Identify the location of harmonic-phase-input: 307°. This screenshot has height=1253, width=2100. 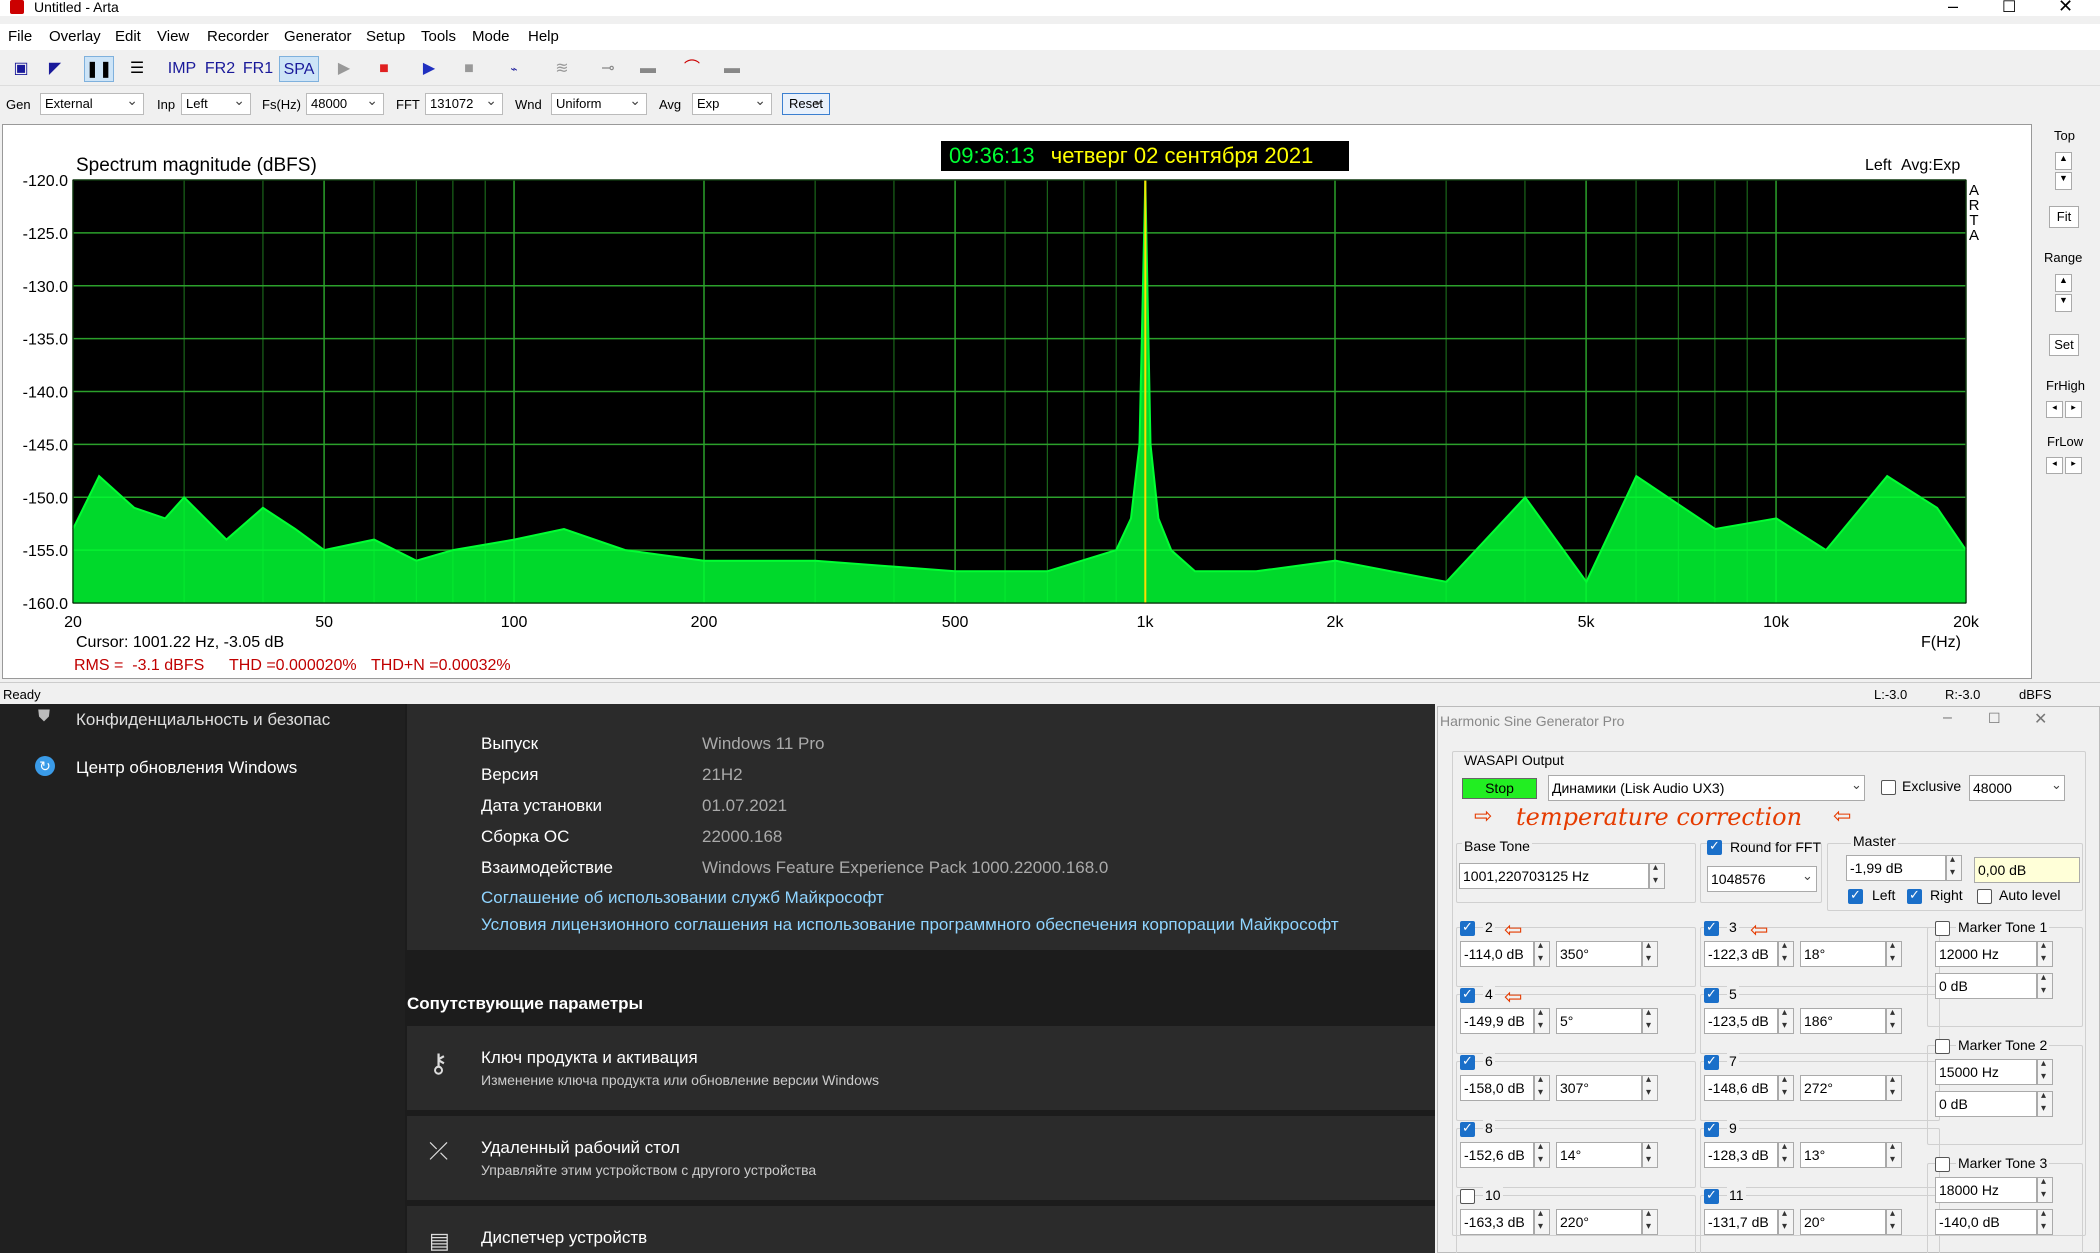
(1599, 1088).